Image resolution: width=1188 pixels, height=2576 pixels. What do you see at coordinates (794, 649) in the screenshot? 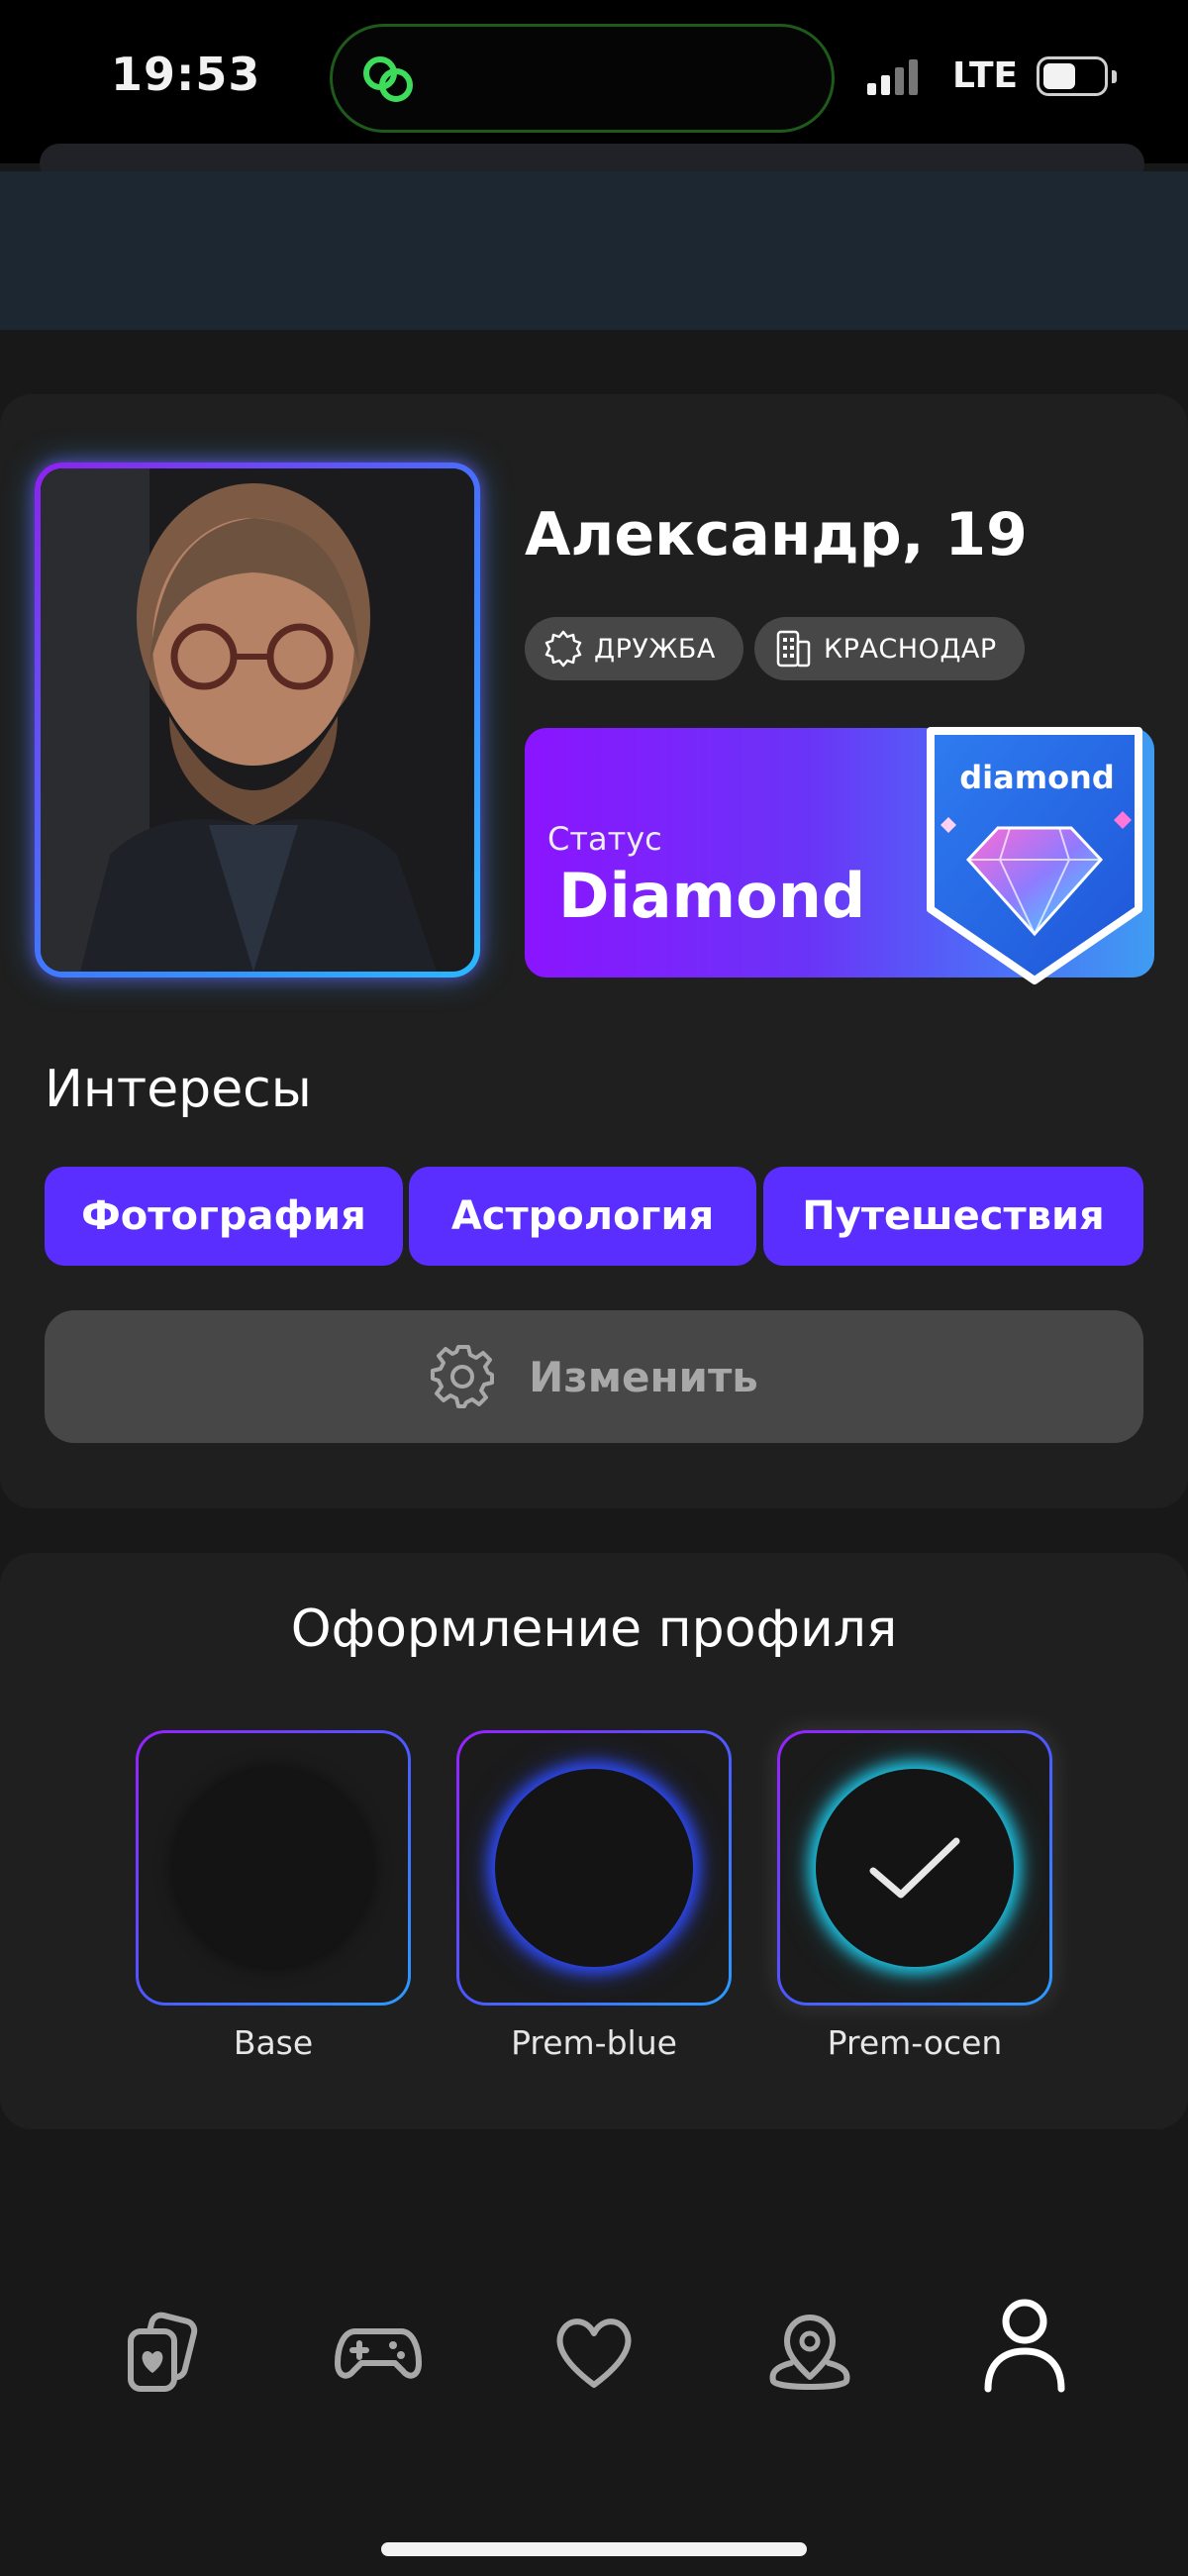
I see `building-icon` at bounding box center [794, 649].